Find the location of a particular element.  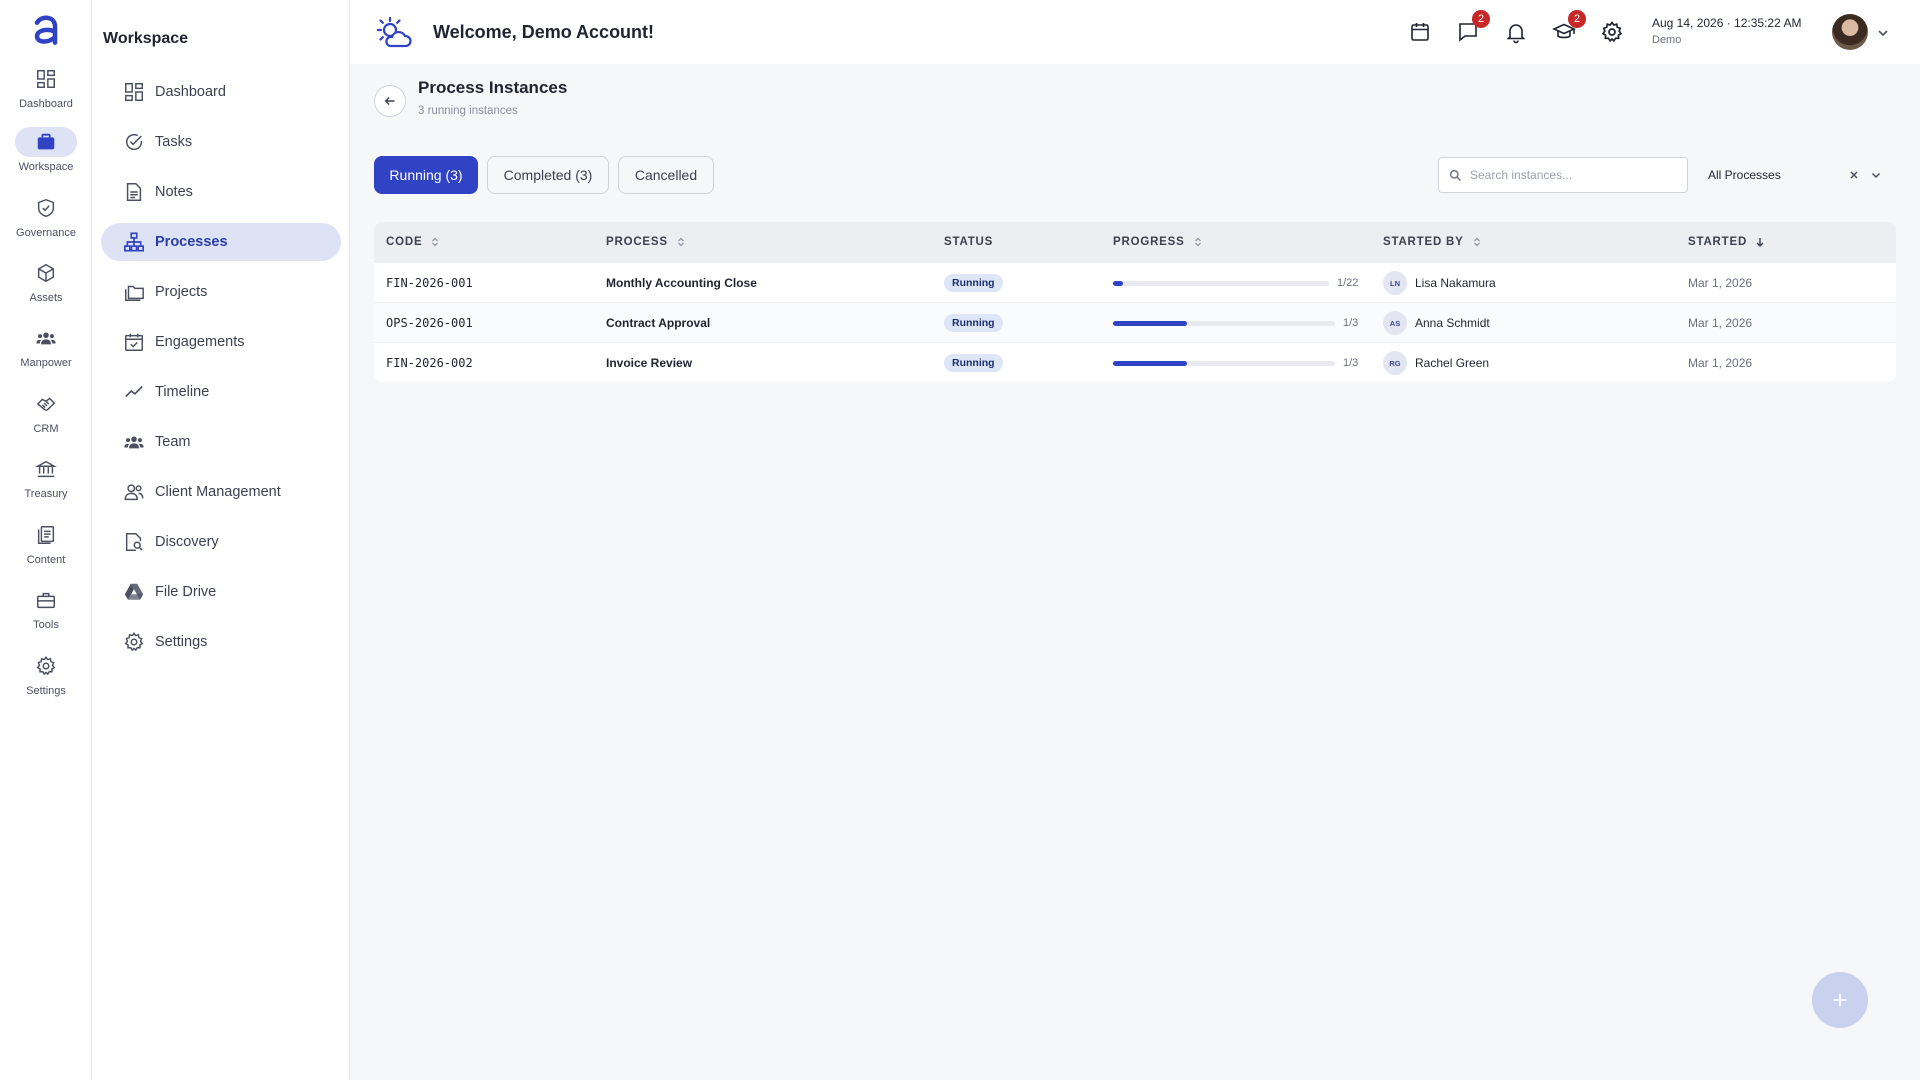

check-circle-icon is located at coordinates (134, 141).